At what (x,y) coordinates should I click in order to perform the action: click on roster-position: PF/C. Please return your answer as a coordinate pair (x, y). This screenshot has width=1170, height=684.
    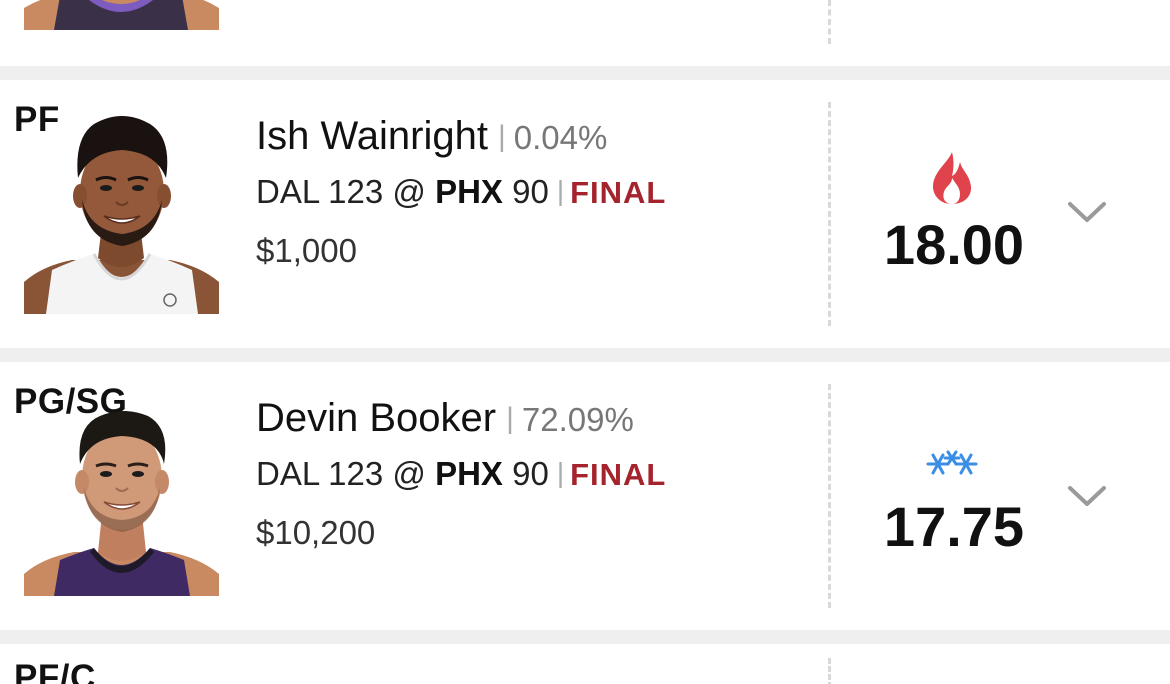
    Looking at the image, I should click on (55, 671).